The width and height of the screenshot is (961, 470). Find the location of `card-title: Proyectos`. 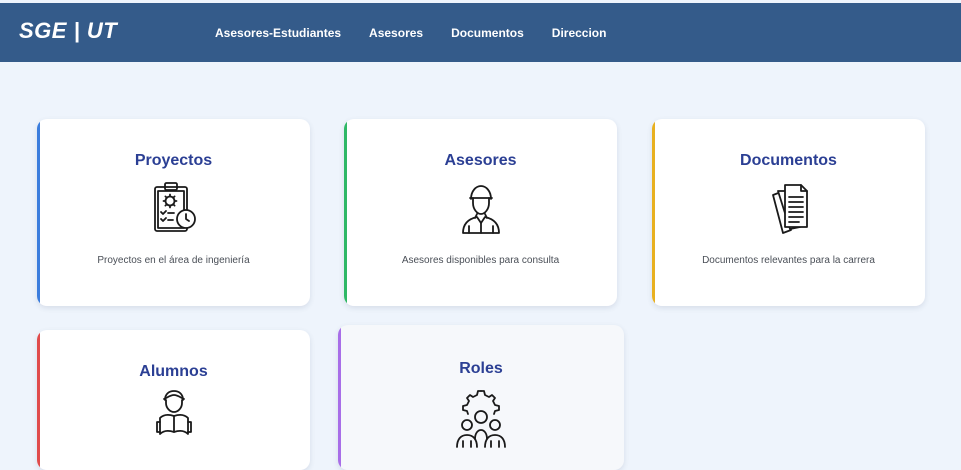

card-title: Proyectos is located at coordinates (173, 160).